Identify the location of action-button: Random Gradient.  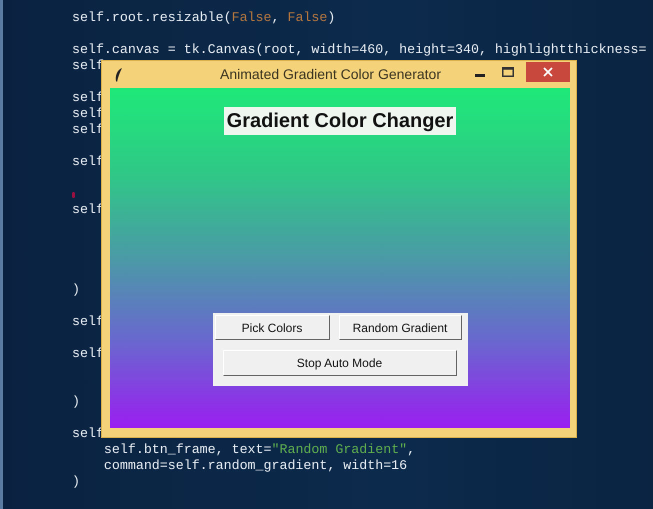
(400, 327).